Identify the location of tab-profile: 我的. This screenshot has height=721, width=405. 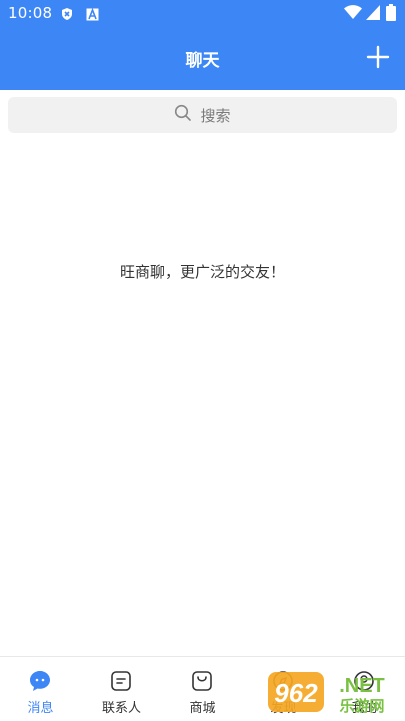
(364, 689).